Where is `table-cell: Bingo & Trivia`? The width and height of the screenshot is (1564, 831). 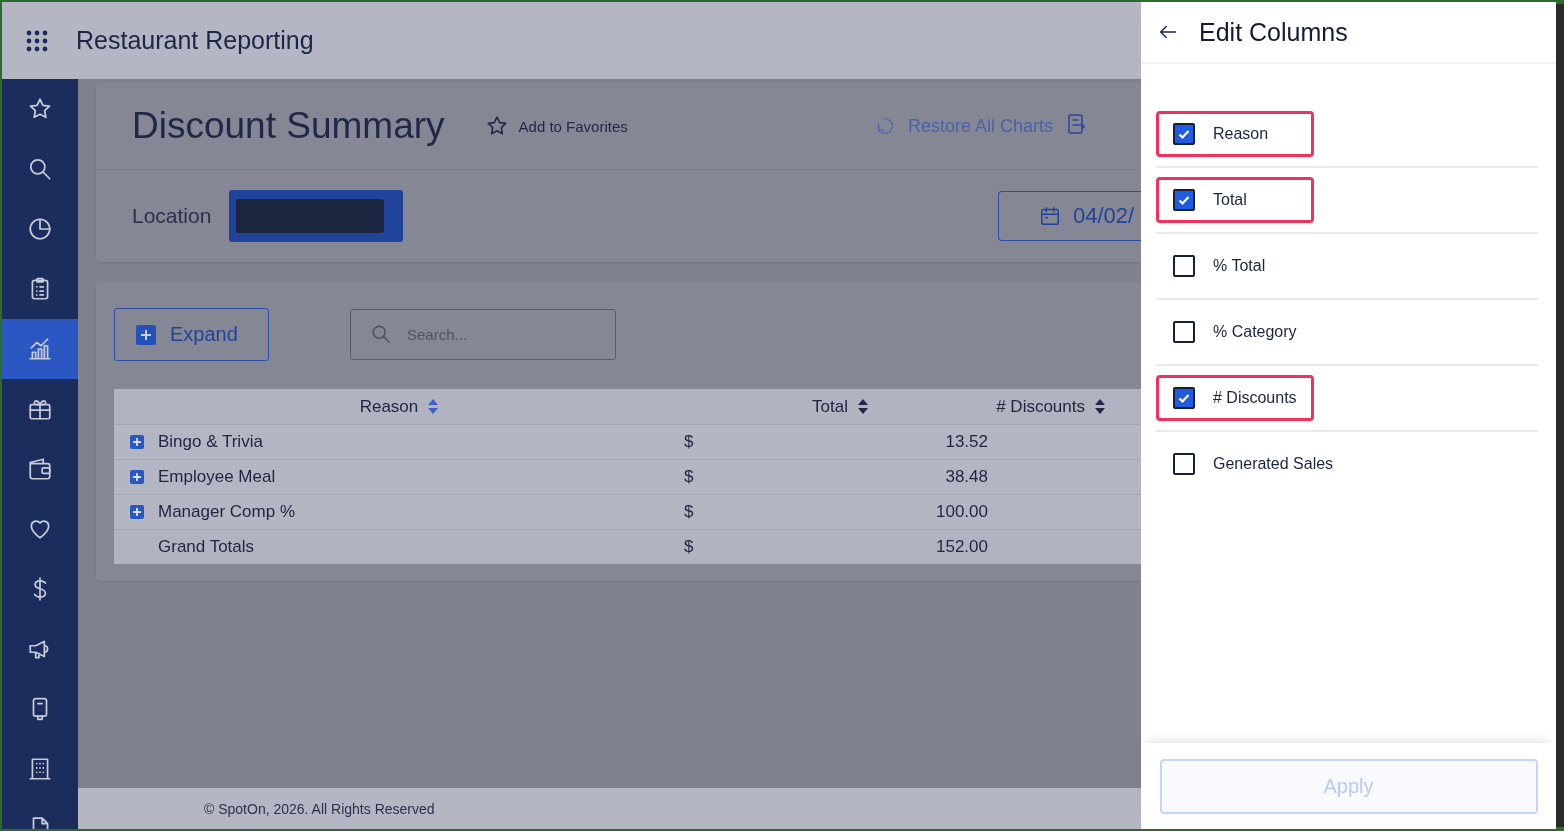 table-cell: Bingo & Trivia is located at coordinates (210, 442).